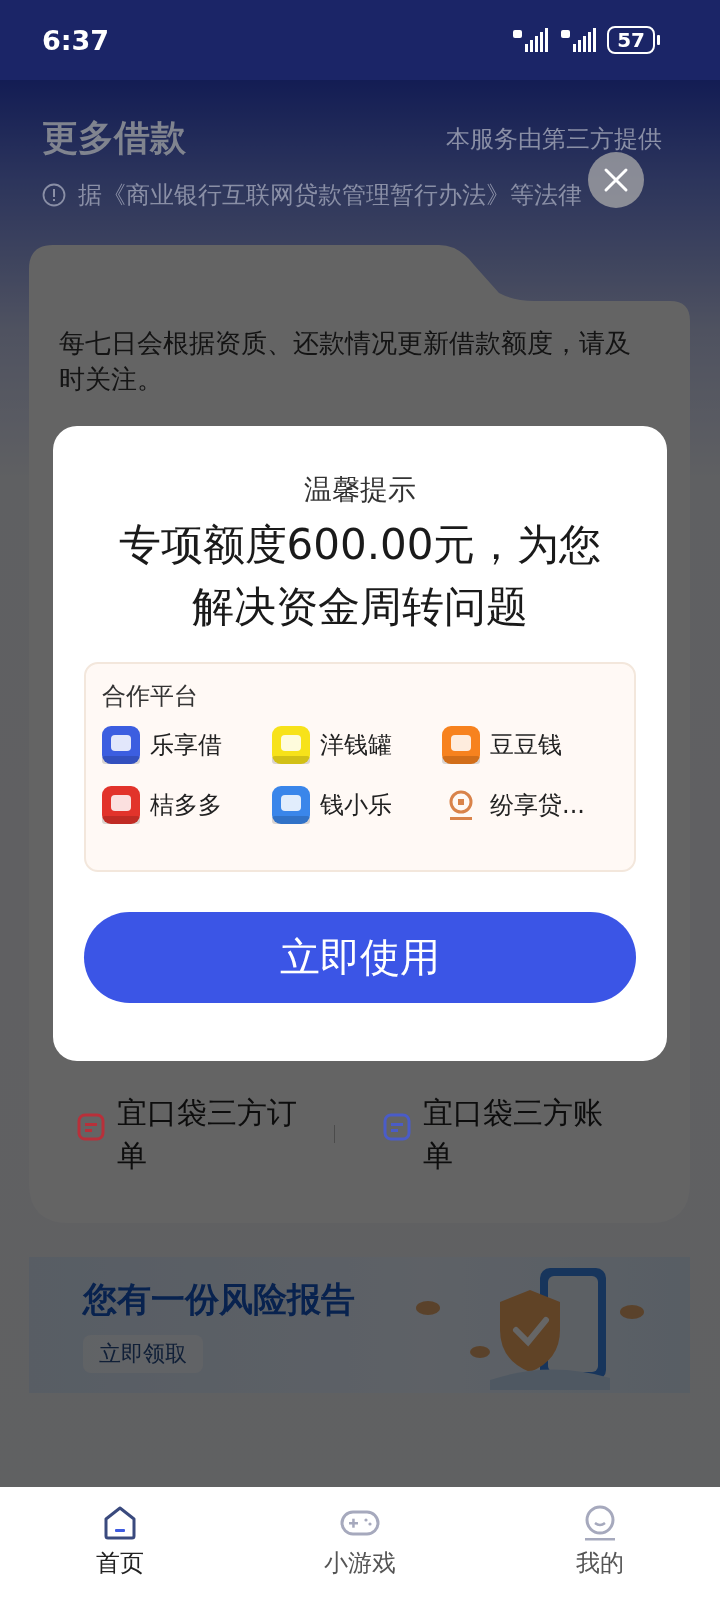 The width and height of the screenshot is (720, 1610). What do you see at coordinates (356, 745) in the screenshot?
I see `platform-name: 洋钱罐` at bounding box center [356, 745].